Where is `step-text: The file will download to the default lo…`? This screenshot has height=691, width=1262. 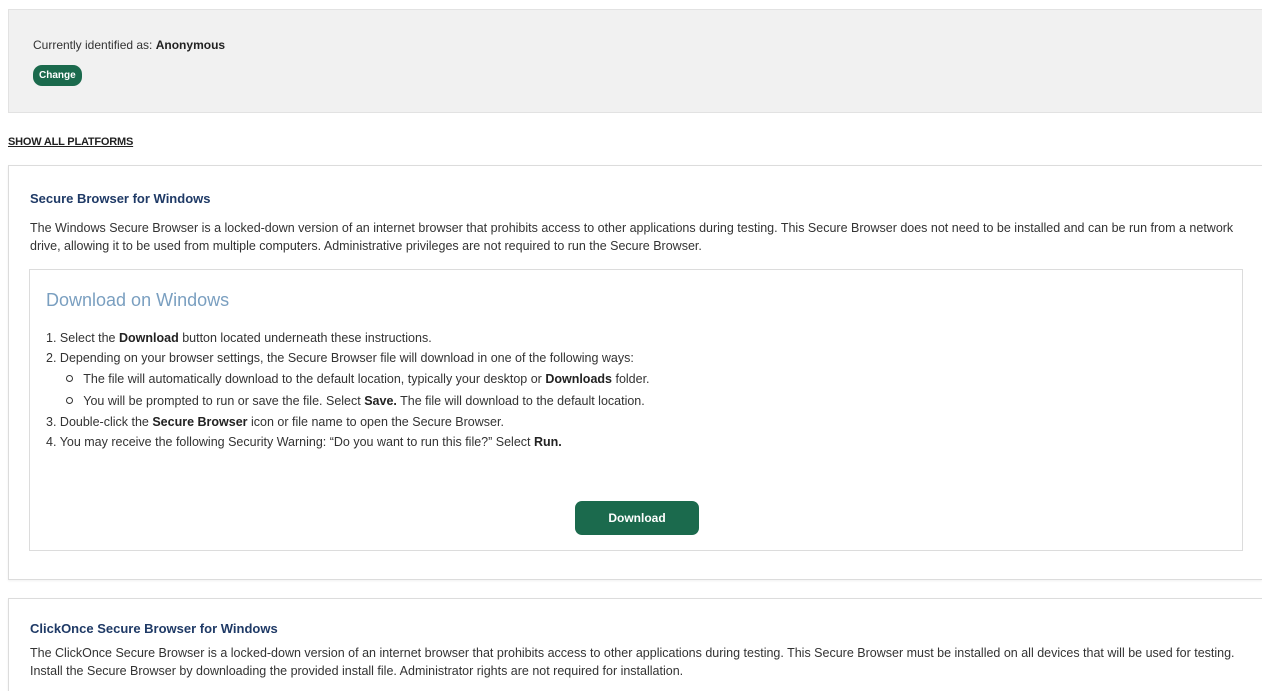 step-text: The file will download to the default lo… is located at coordinates (522, 401).